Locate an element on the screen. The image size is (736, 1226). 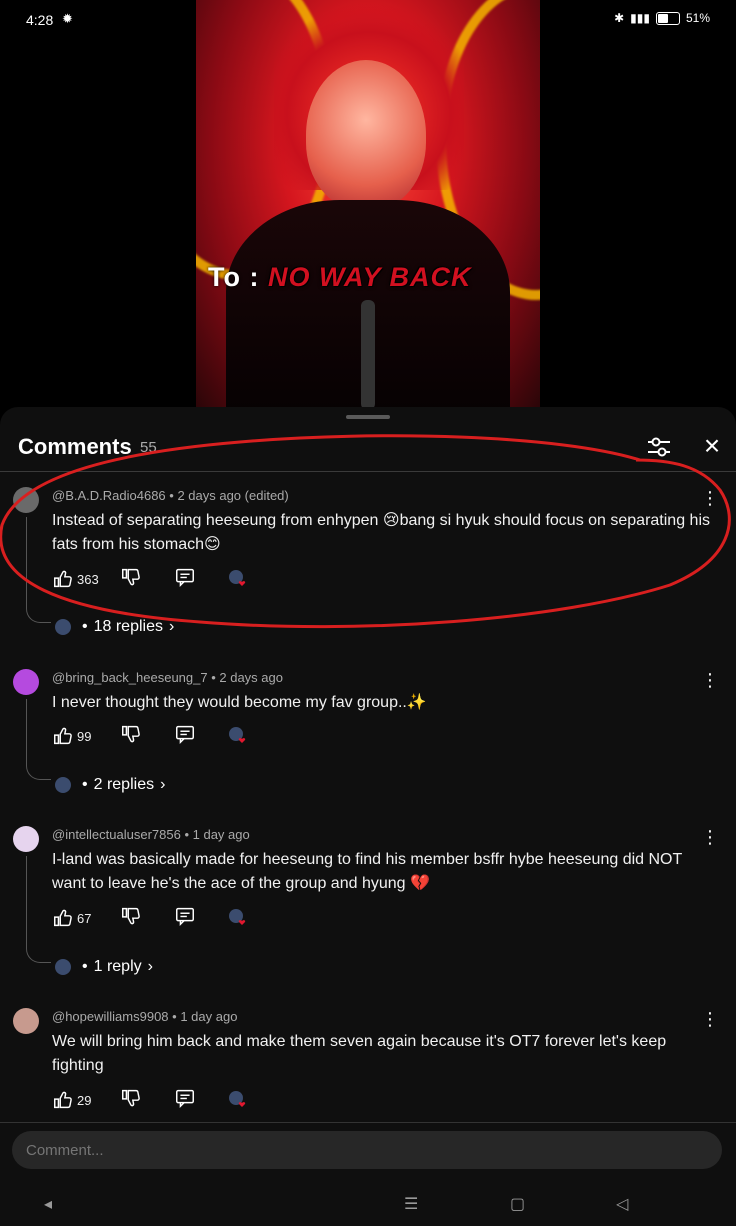
close-icon: × is located at coordinates (712, 446).